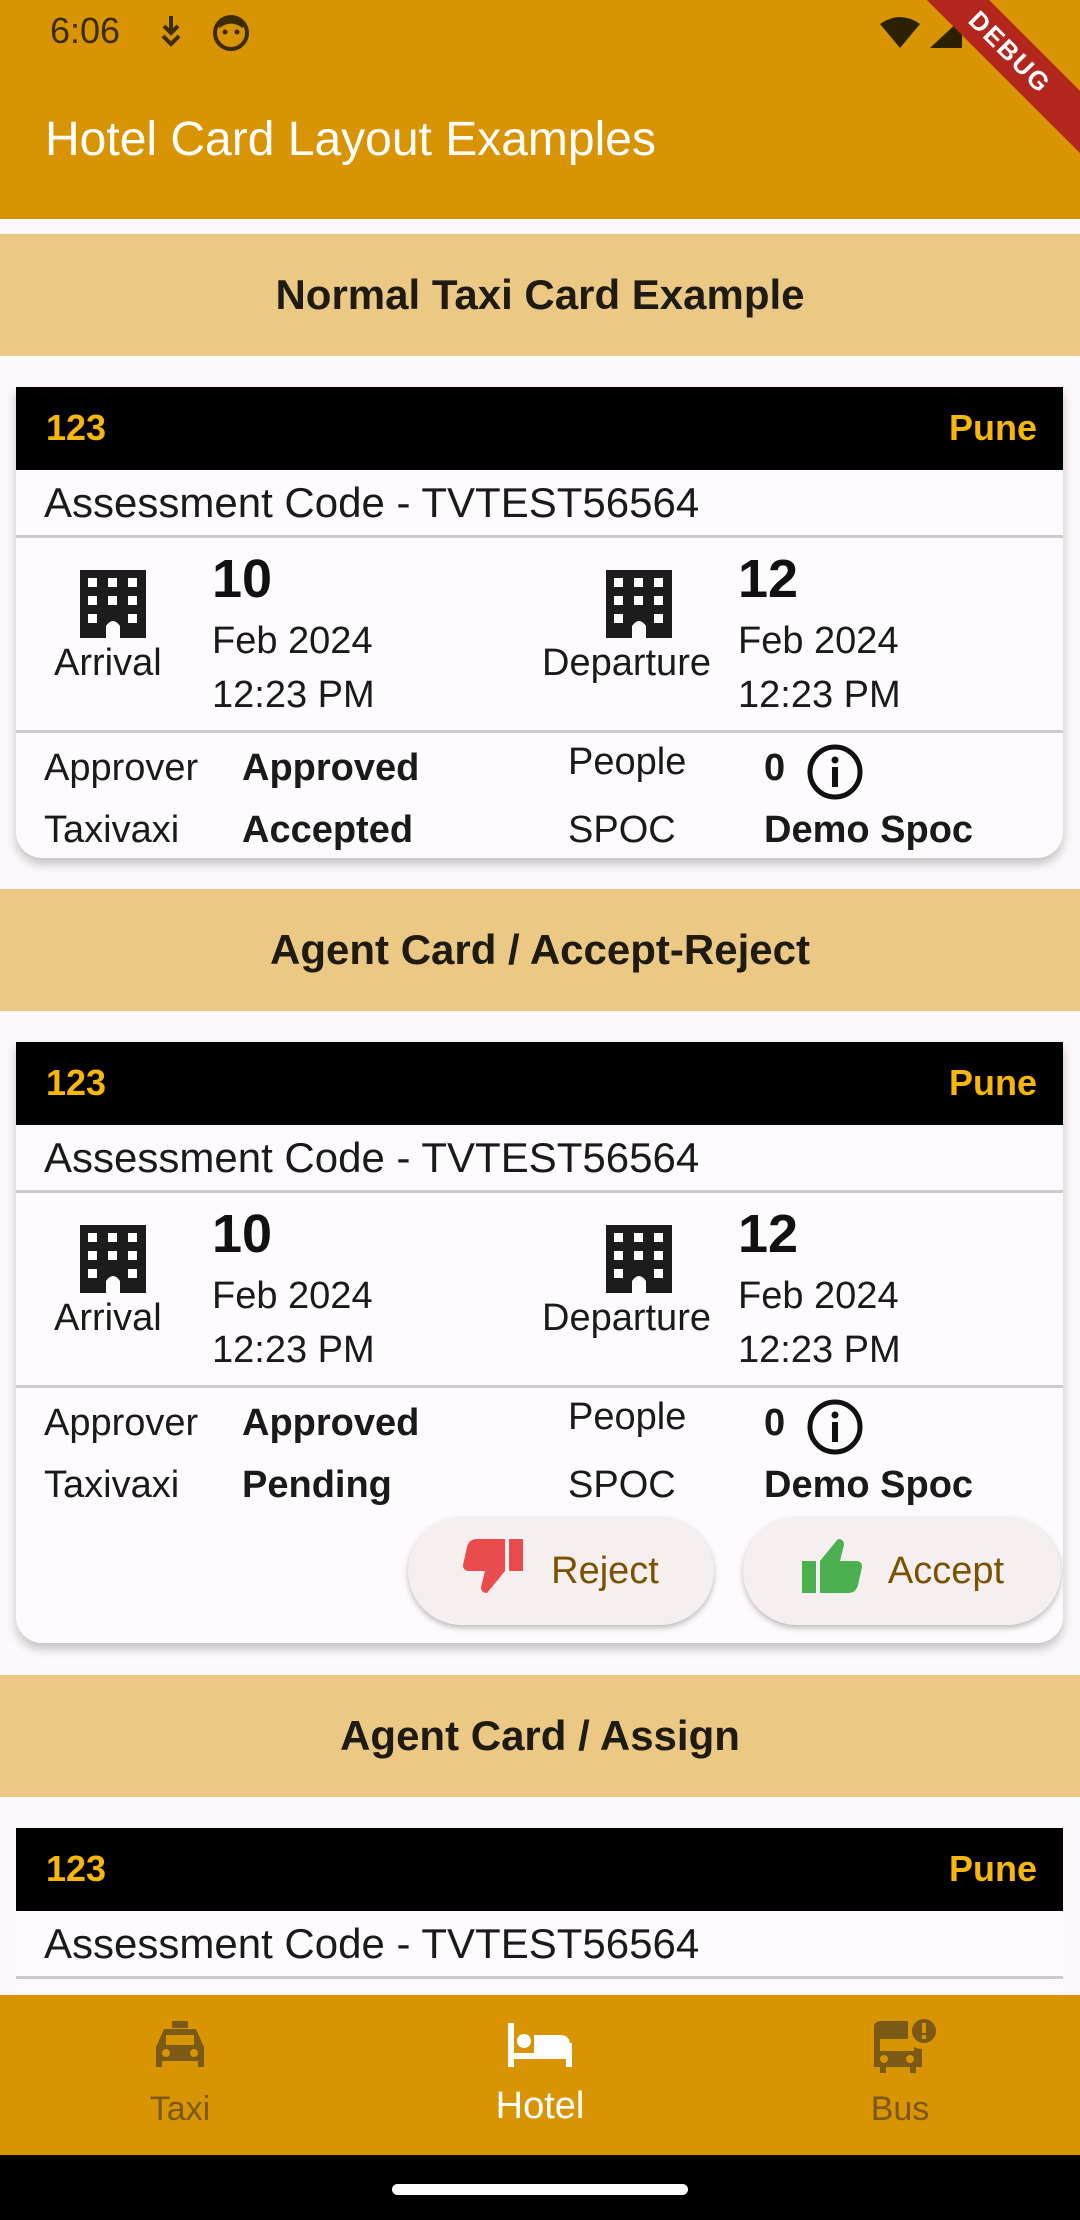 The height and width of the screenshot is (2220, 1080). I want to click on bottom-navigation: Taxi Hotel Bus, so click(540, 2075).